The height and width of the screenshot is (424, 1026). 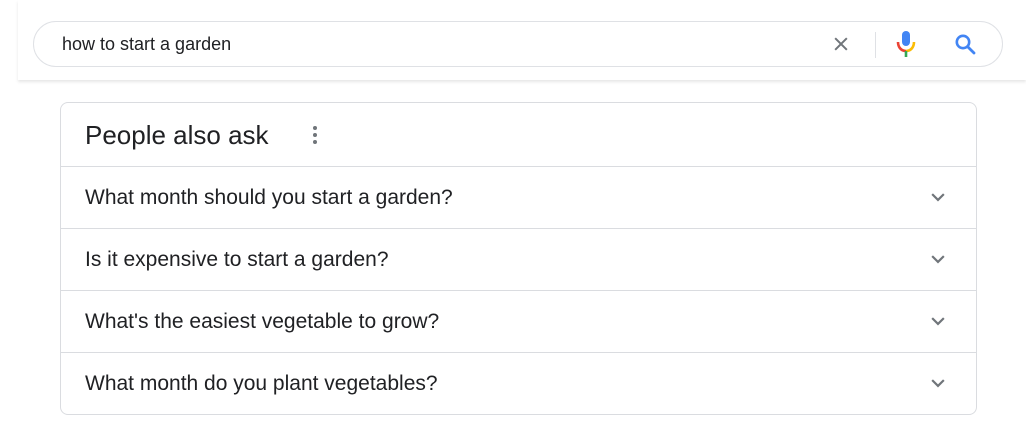 I want to click on paa-question-item: What month do you plant vegetables?, so click(x=518, y=383).